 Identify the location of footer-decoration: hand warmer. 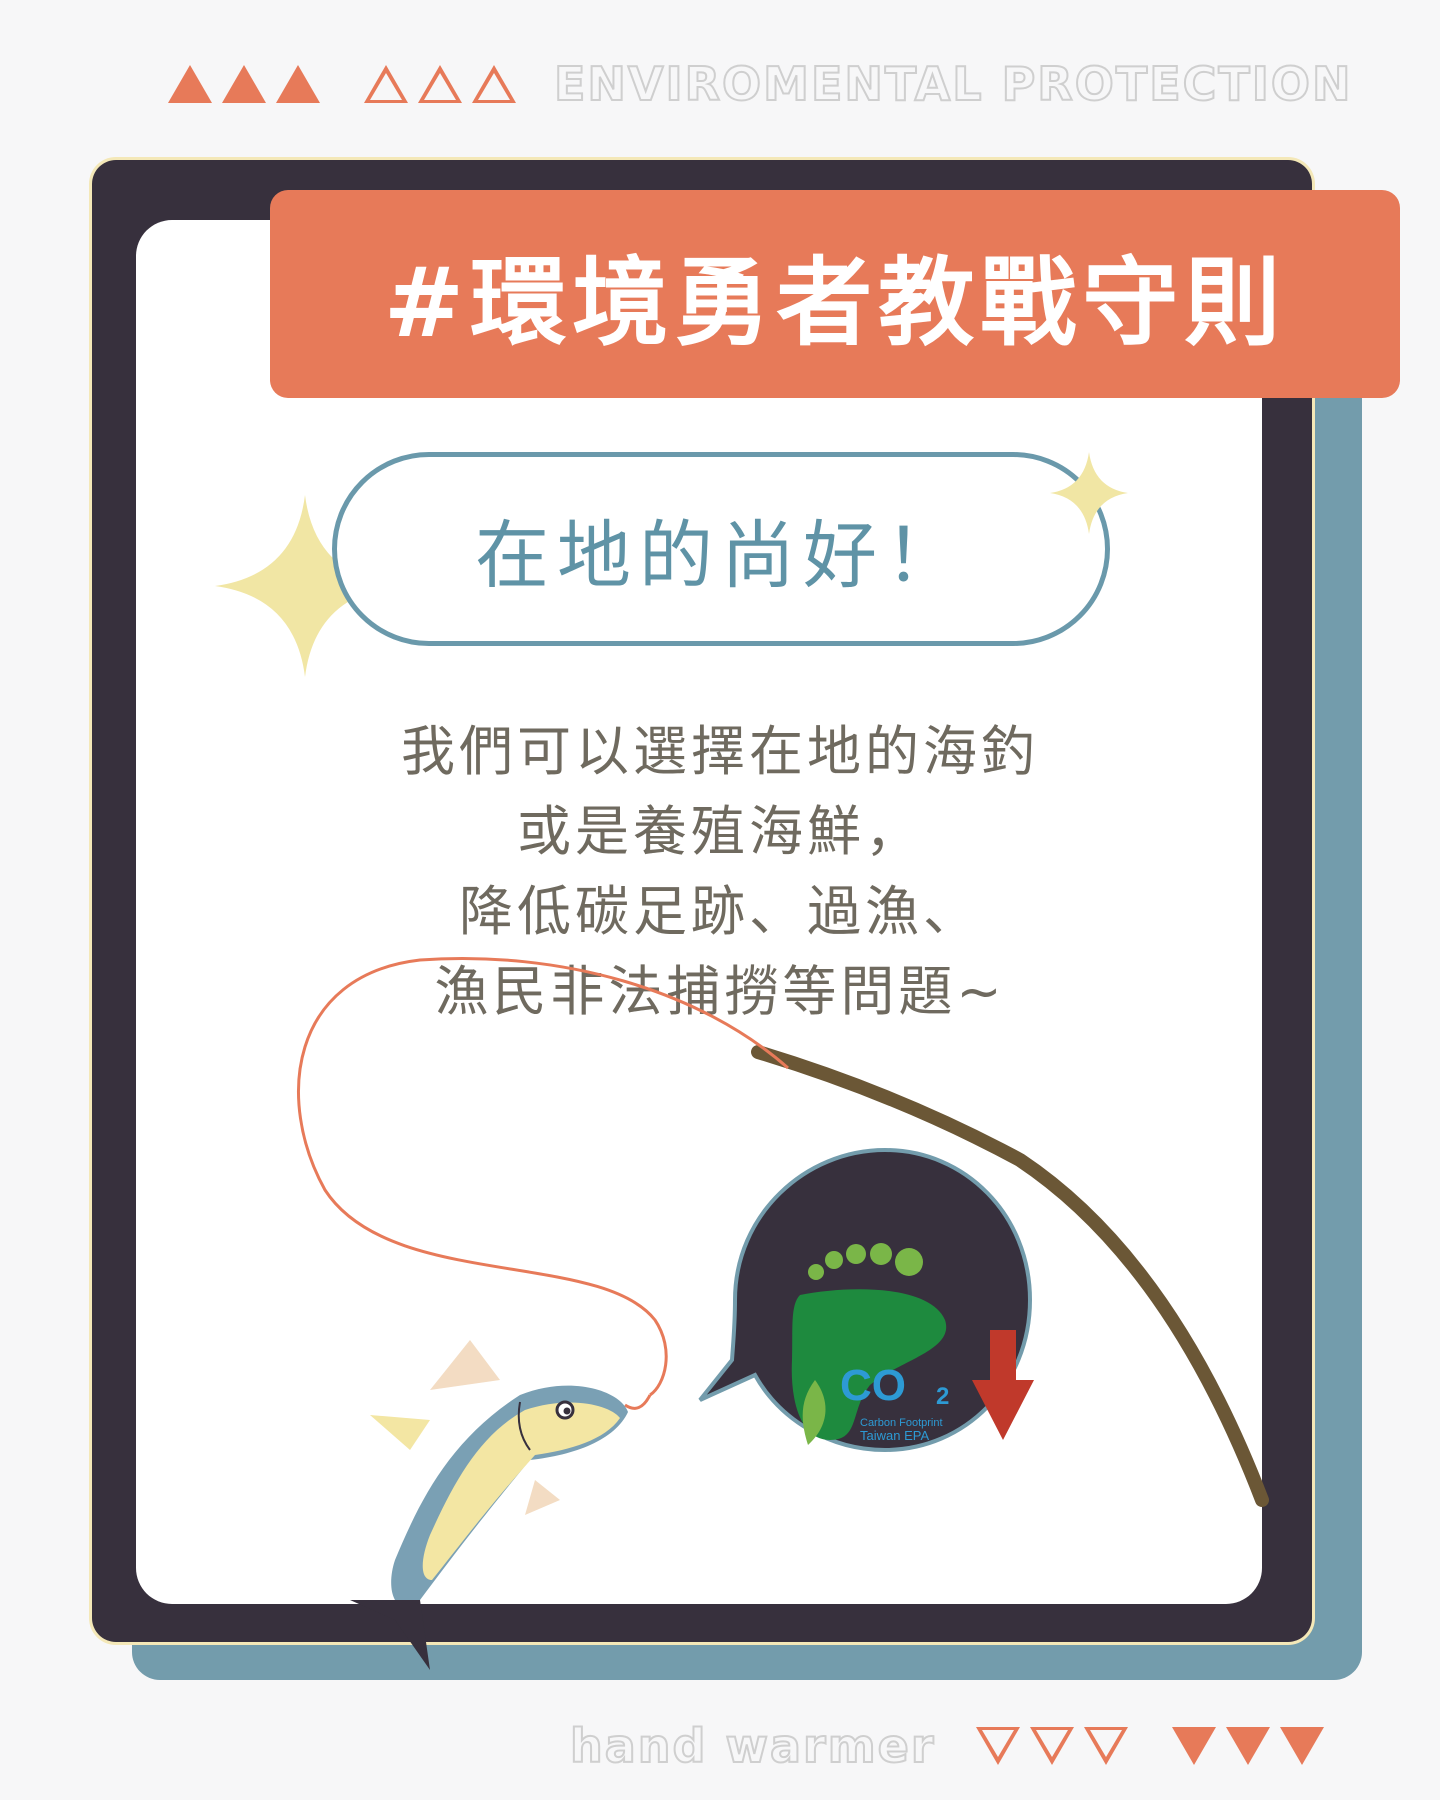
(946, 1746).